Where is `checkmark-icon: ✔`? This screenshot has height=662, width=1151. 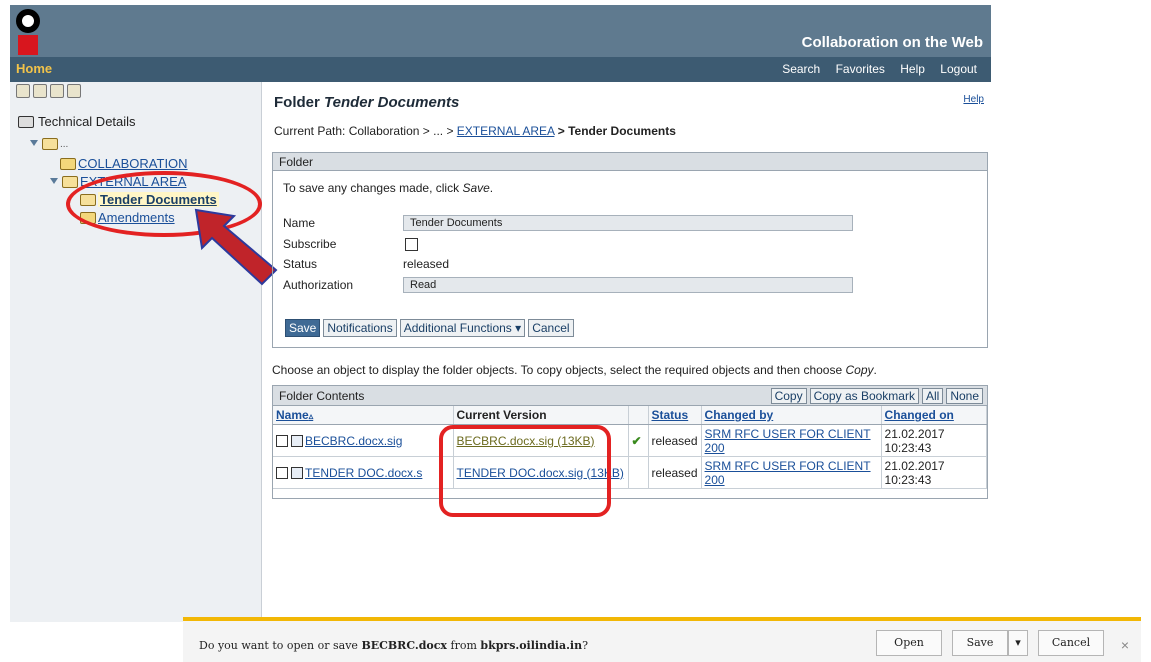 checkmark-icon: ✔ is located at coordinates (636, 440).